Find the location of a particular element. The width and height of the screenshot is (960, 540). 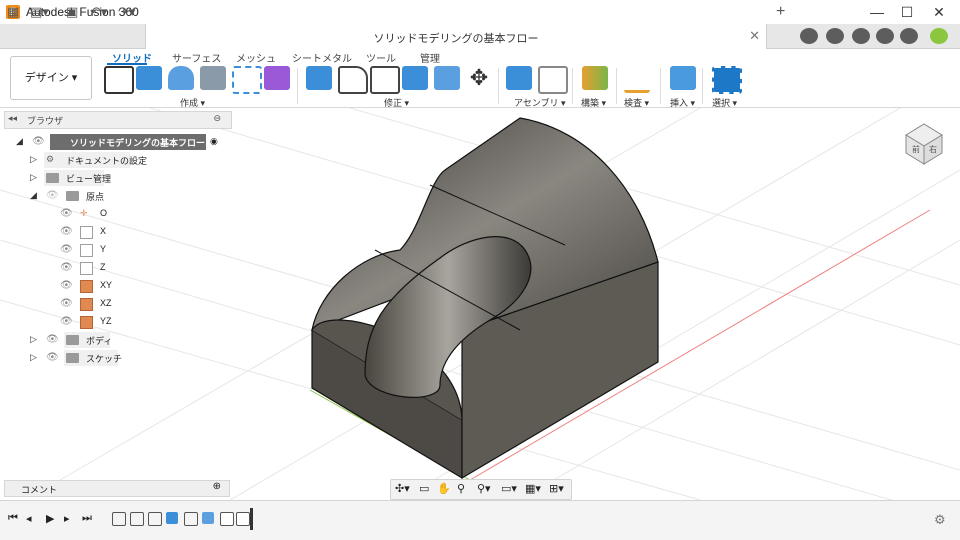

comment-icon is located at coordinates (809, 36).